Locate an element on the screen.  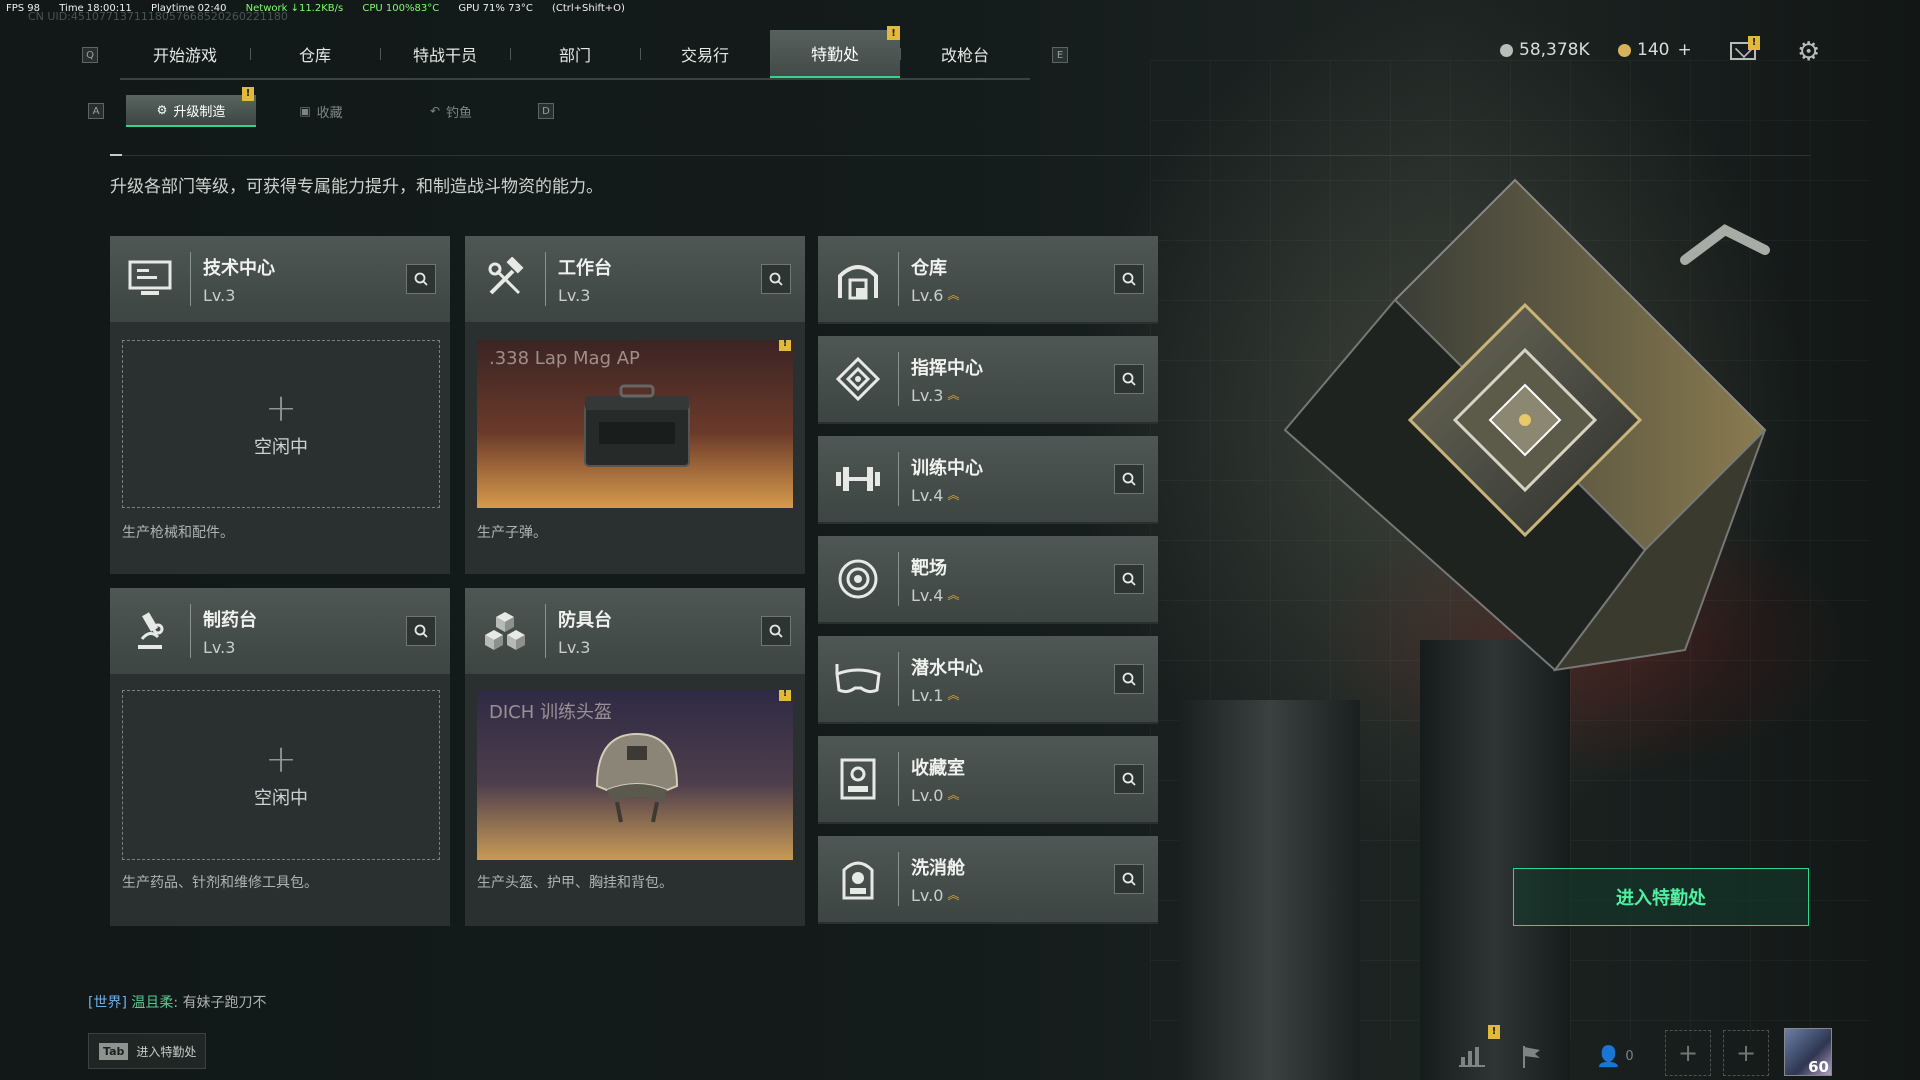
tab-trading: 交易行 is located at coordinates (705, 54).